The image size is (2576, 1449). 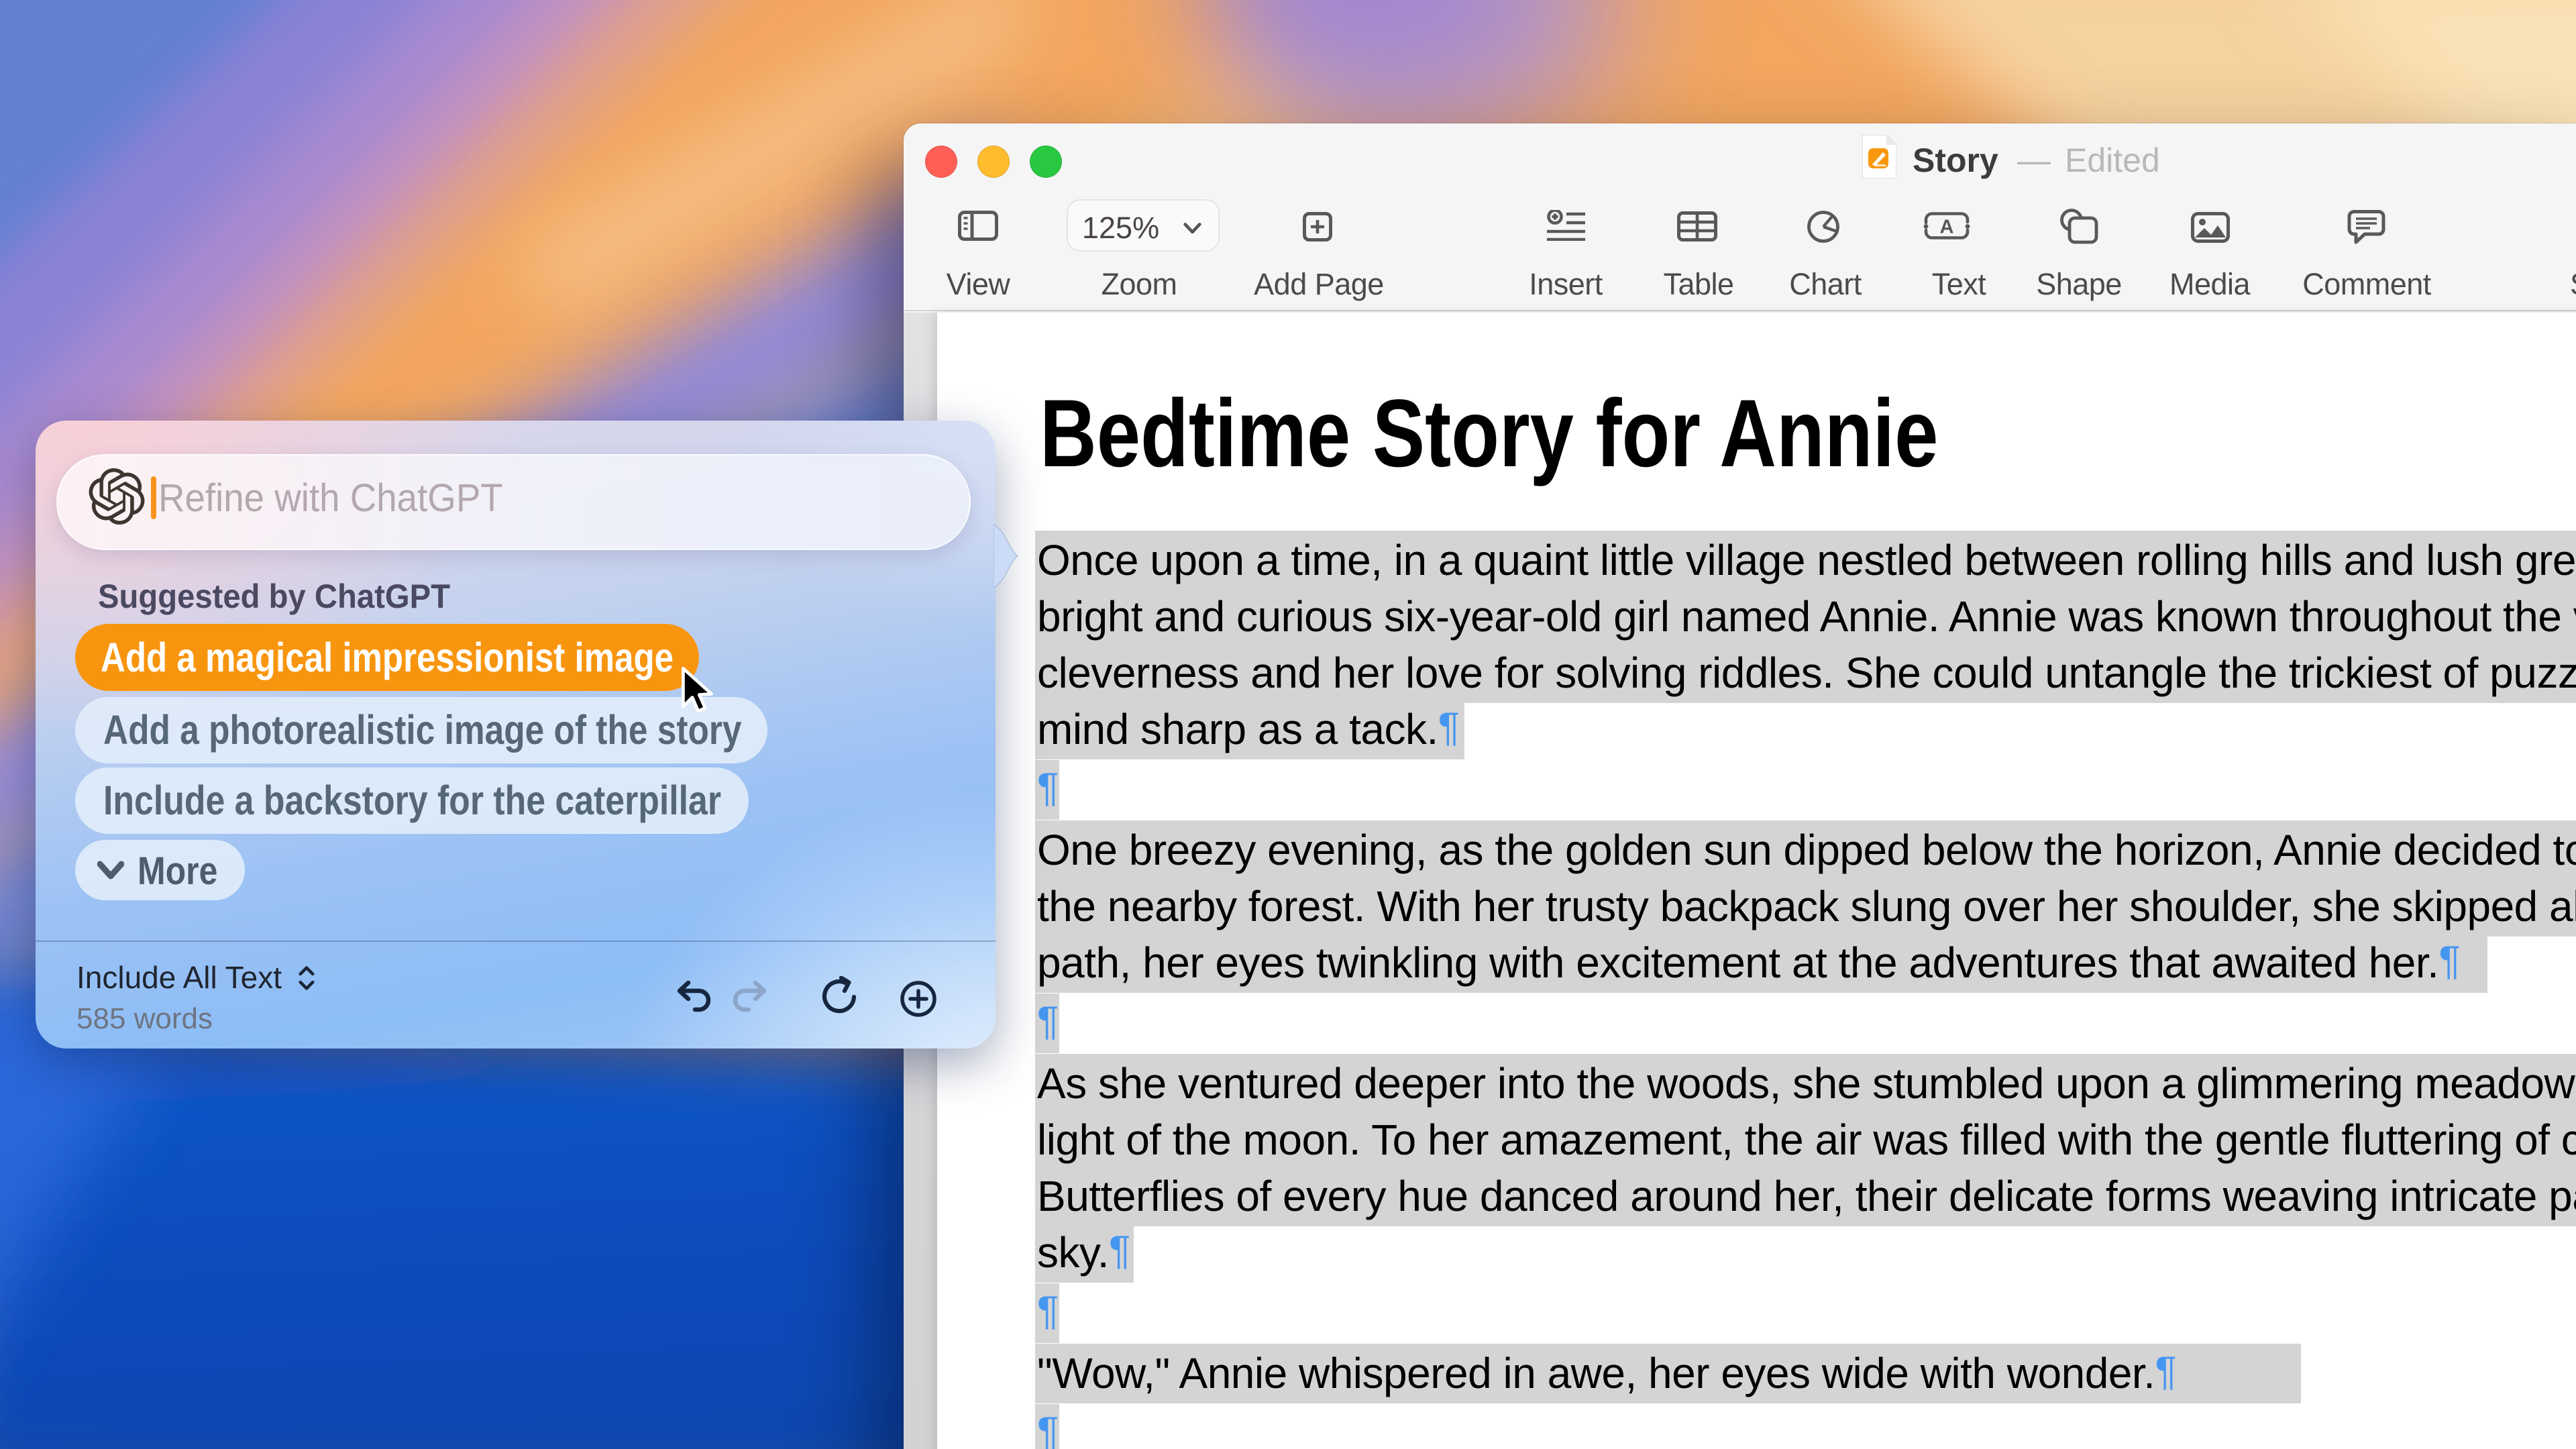 What do you see at coordinates (1947, 227) in the screenshot?
I see `svg-text: A` at bounding box center [1947, 227].